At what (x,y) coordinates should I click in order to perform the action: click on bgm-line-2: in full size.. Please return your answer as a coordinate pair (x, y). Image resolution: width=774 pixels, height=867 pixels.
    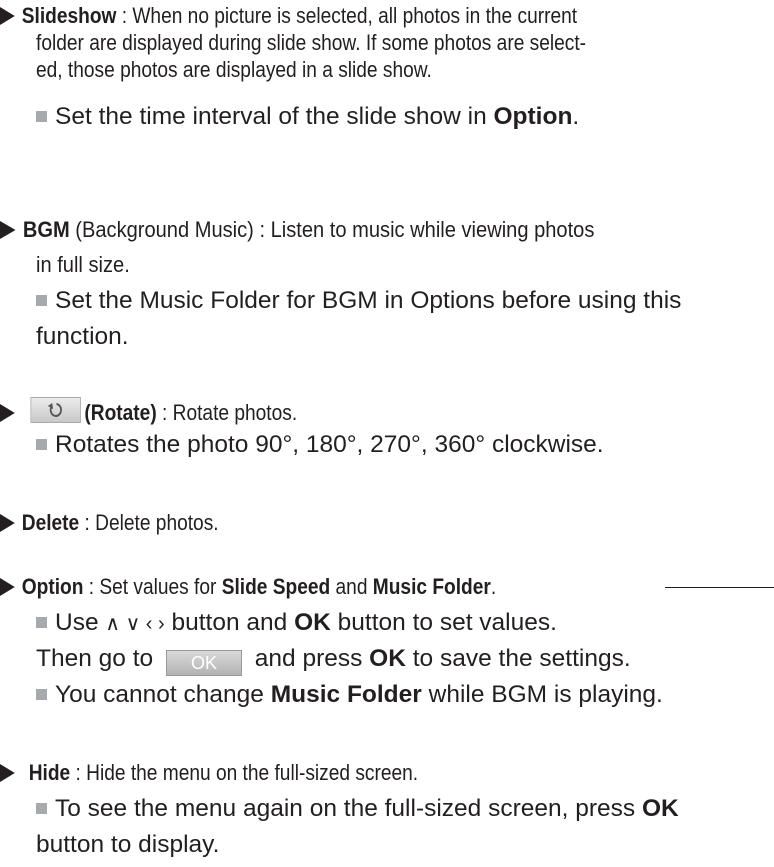
    Looking at the image, I should click on (83, 265).